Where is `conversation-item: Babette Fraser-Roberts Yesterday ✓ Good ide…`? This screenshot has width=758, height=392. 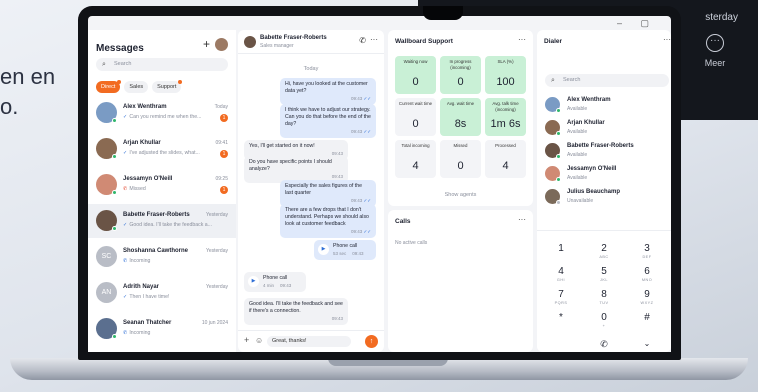
conversation-item: Babette Fraser-Roberts Yesterday ✓ Good ide… is located at coordinates (162, 221).